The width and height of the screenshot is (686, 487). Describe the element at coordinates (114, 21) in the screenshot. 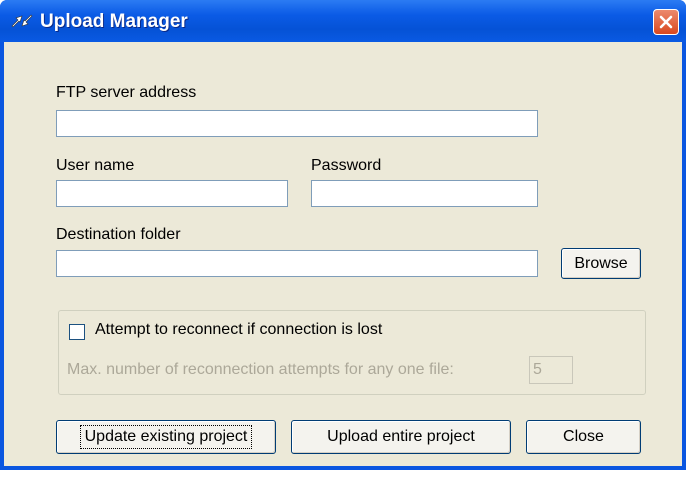

I see `window-title: Upload Manager` at that location.